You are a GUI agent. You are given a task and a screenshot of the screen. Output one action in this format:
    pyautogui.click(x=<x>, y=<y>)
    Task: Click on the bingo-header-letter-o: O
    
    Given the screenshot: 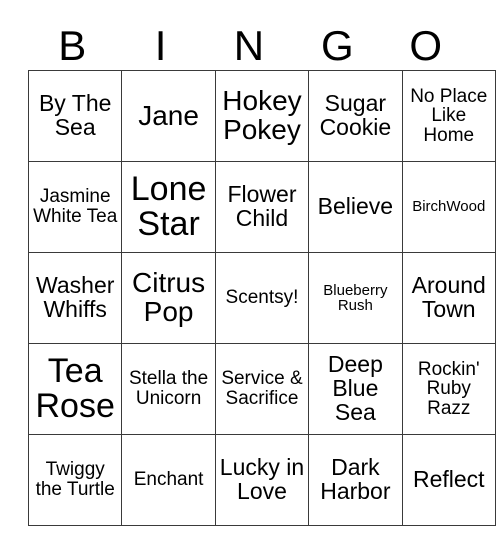 What is the action you would take?
    pyautogui.click(x=426, y=45)
    